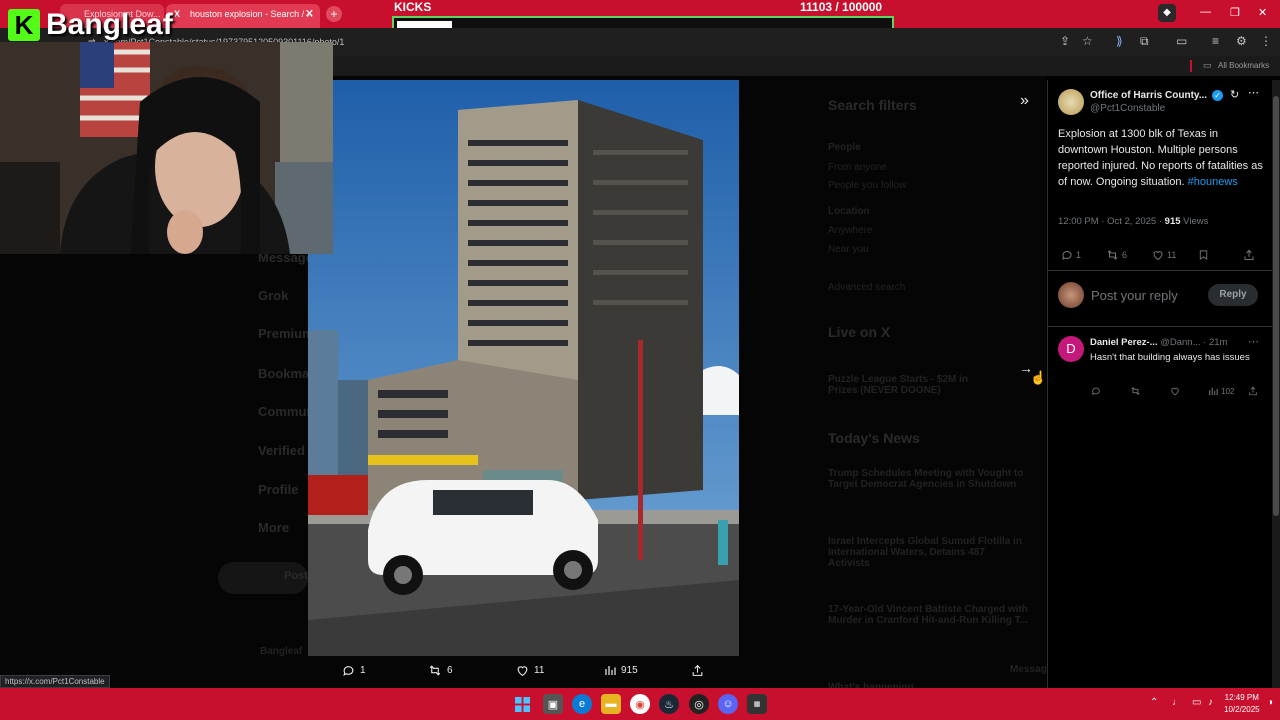 The width and height of the screenshot is (1280, 720). What do you see at coordinates (1235, 12) in the screenshot?
I see `restore-icon: ❐` at bounding box center [1235, 12].